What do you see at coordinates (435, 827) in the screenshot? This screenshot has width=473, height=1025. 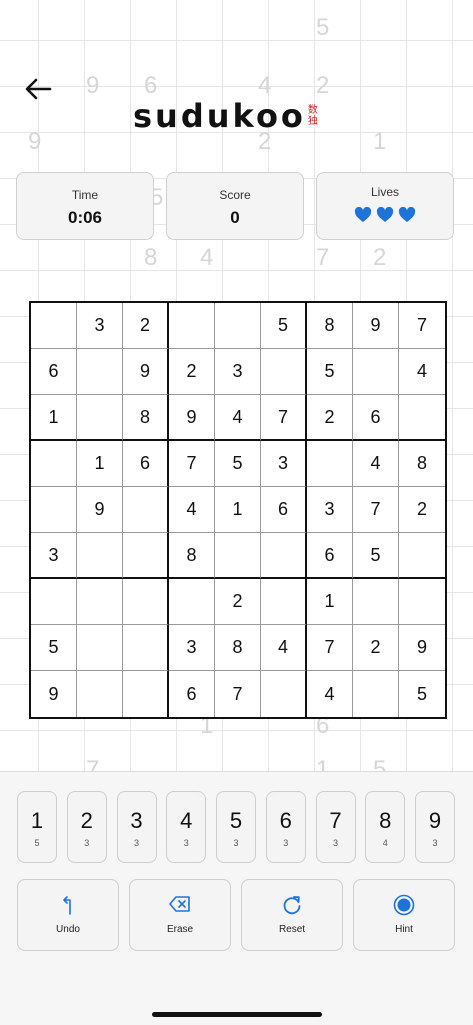 I see `number-key-9: 93` at bounding box center [435, 827].